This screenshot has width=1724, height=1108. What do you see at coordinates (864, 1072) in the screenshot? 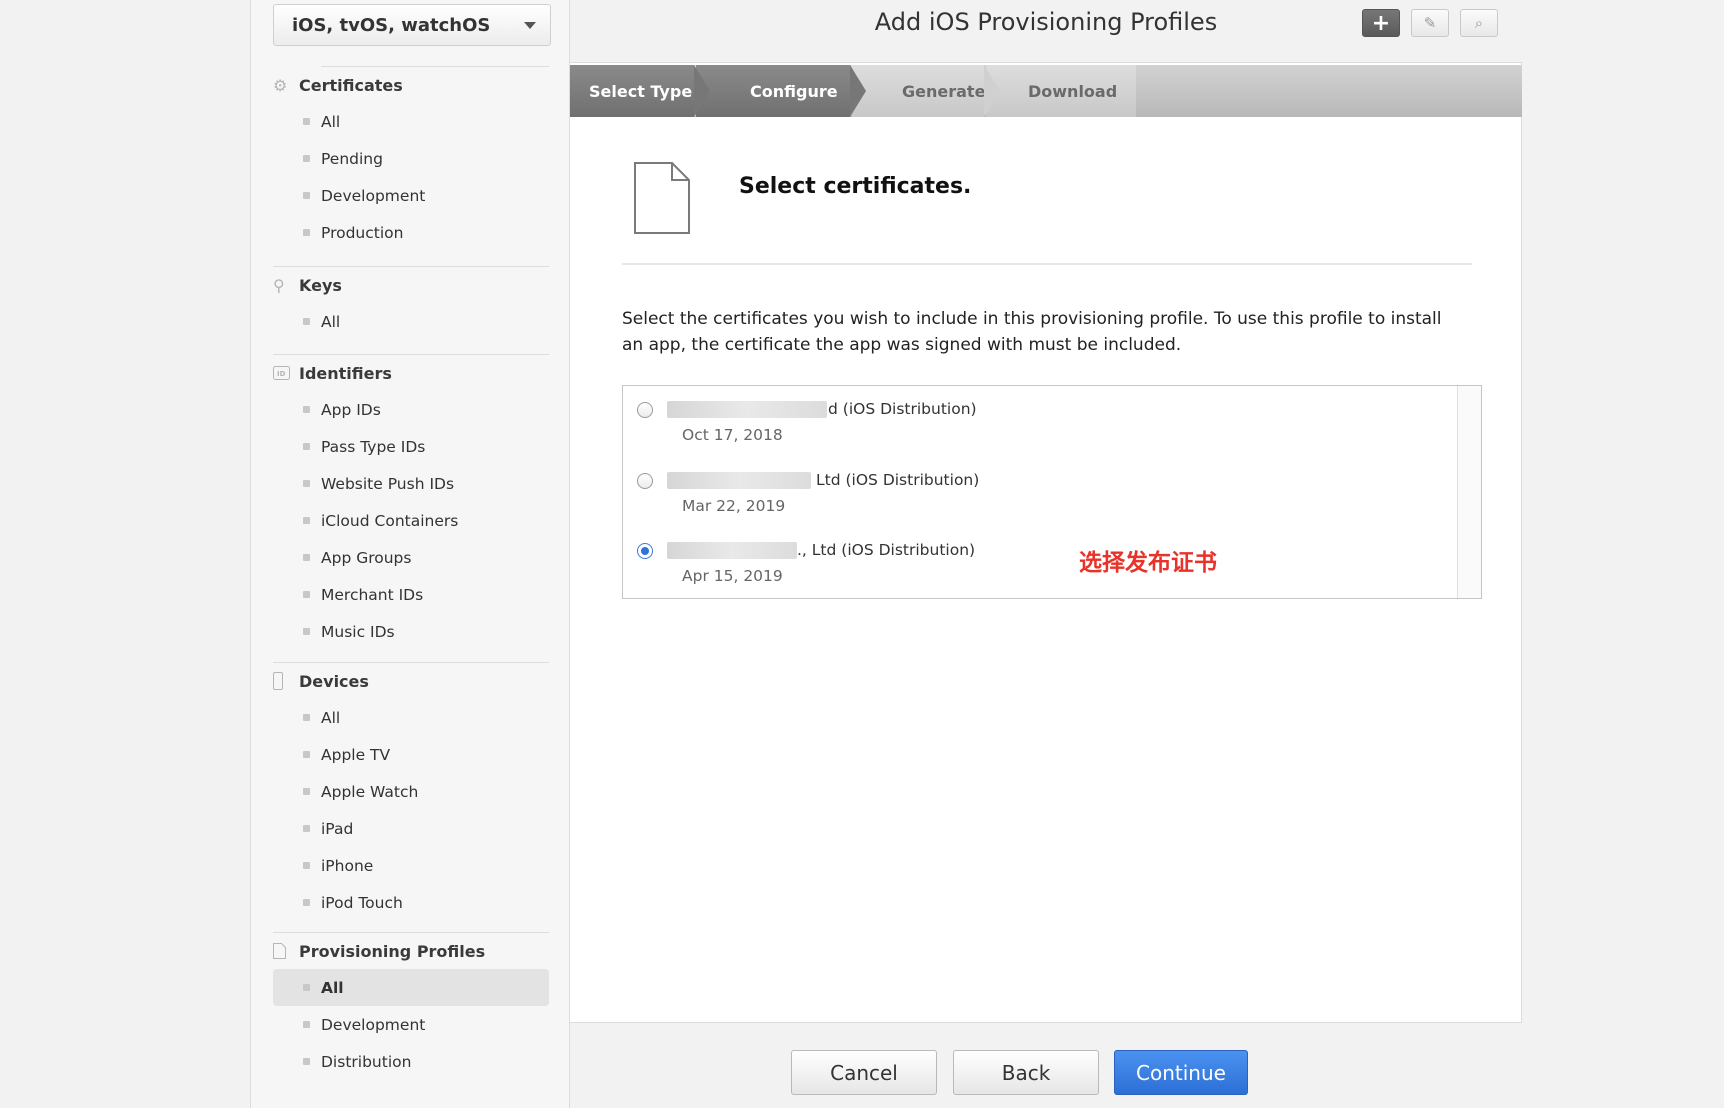
I see `cancel-button: Cancel` at bounding box center [864, 1072].